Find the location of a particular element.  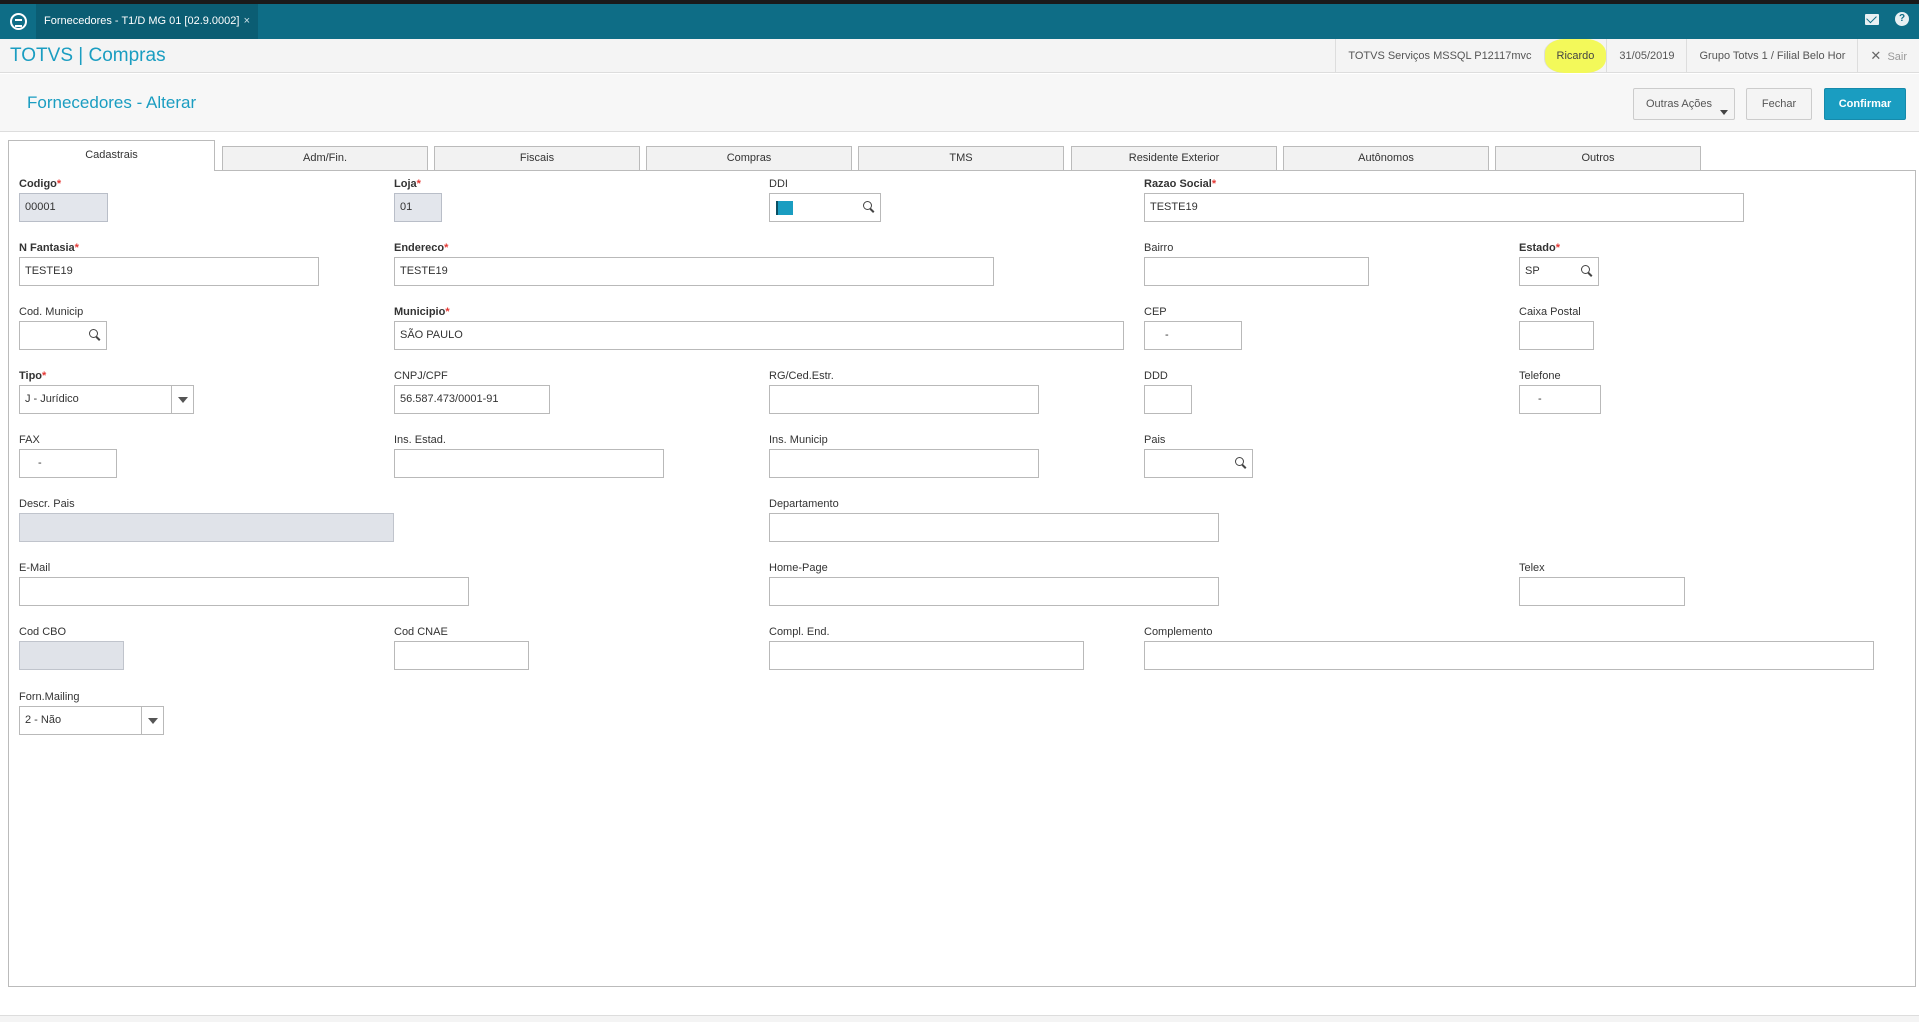

estado-field: SP is located at coordinates (1559, 271).